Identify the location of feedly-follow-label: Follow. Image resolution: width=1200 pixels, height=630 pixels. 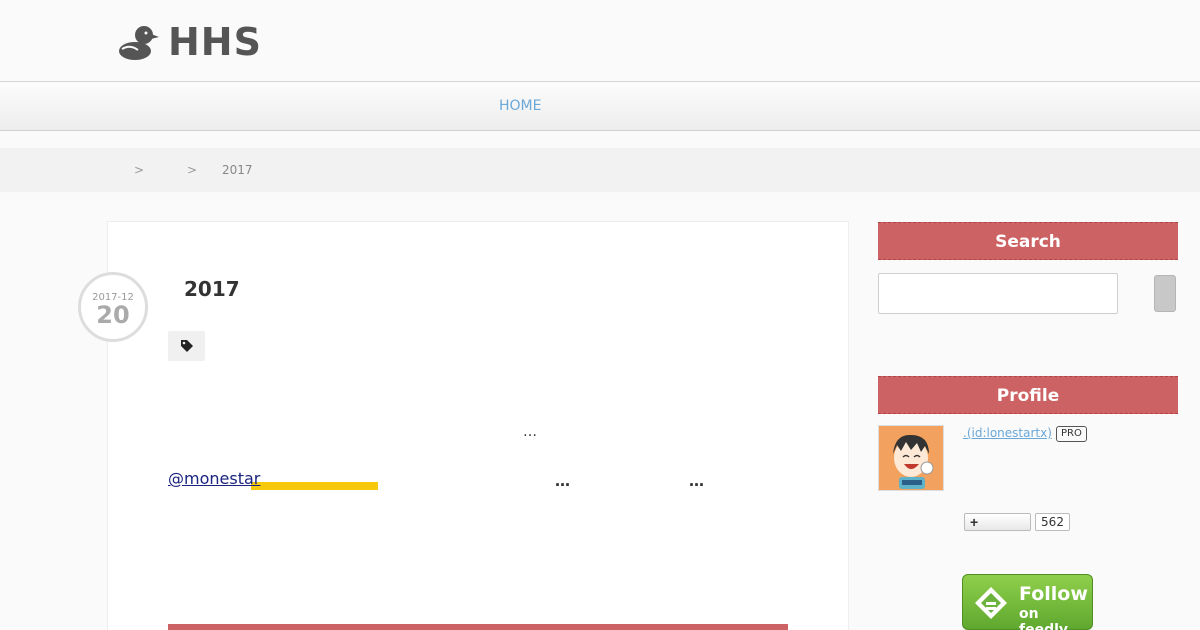
(1053, 594).